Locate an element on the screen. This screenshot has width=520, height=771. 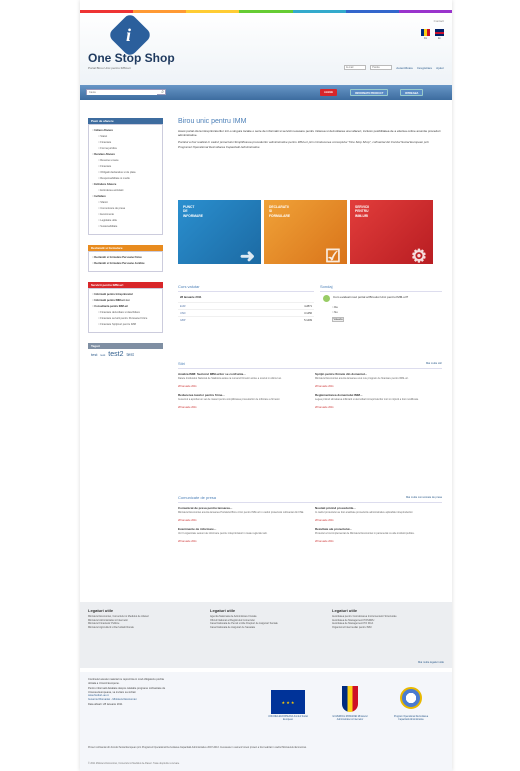
poll-option: ○ Nu is located at coordinates (381, 312).